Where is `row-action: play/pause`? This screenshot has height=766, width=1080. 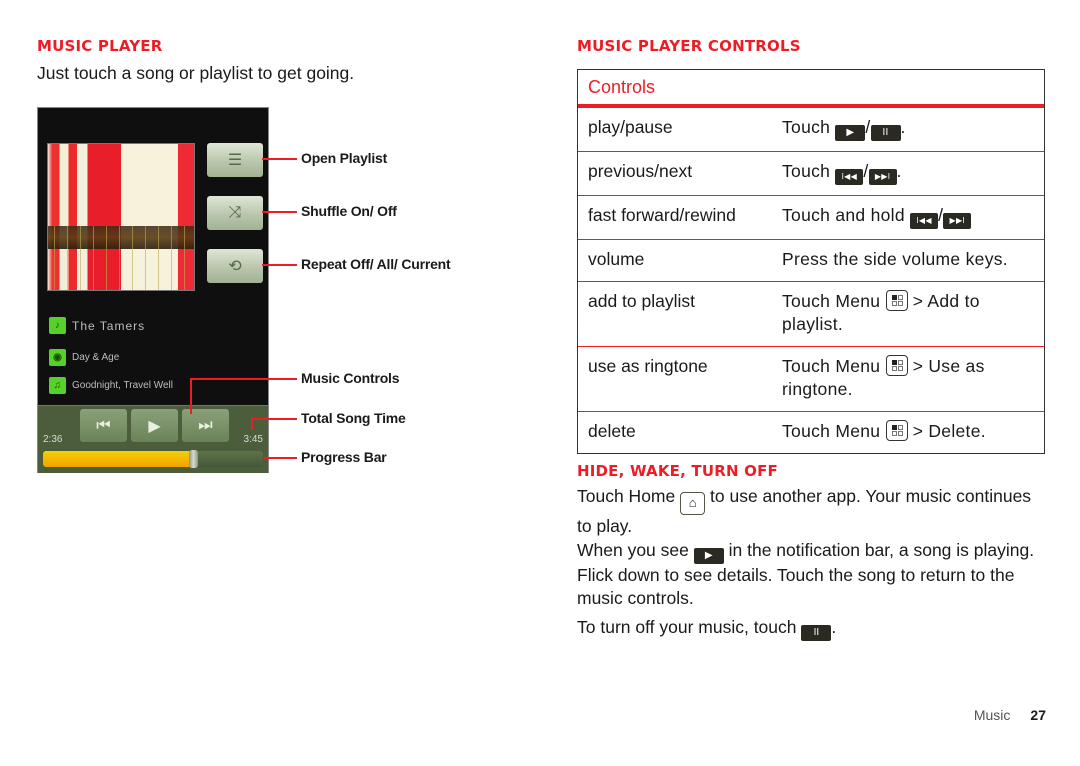 row-action: play/pause is located at coordinates (630, 127).